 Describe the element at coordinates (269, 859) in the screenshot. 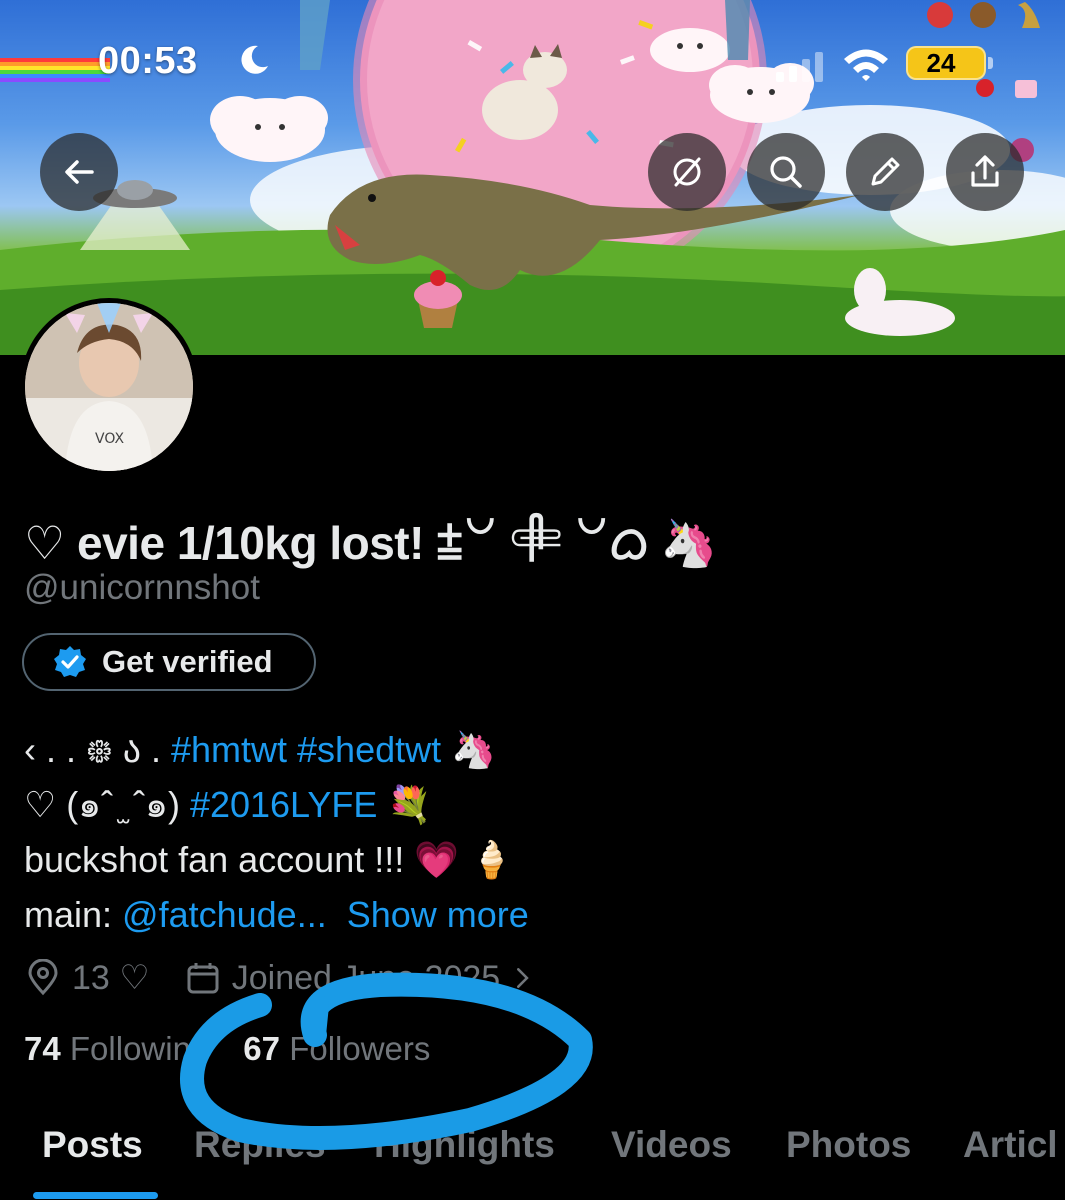

I see `bio-line-3: buckshot fan account !!! 💗 🍦` at that location.